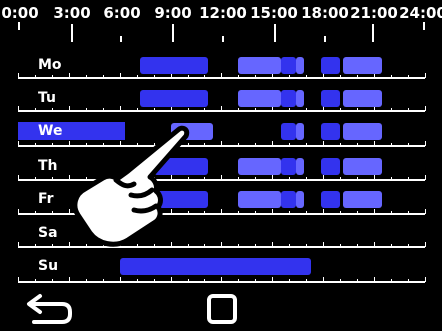 This screenshot has width=442, height=331. What do you see at coordinates (173, 13) in the screenshot?
I see `time-label-9: 9:00` at bounding box center [173, 13].